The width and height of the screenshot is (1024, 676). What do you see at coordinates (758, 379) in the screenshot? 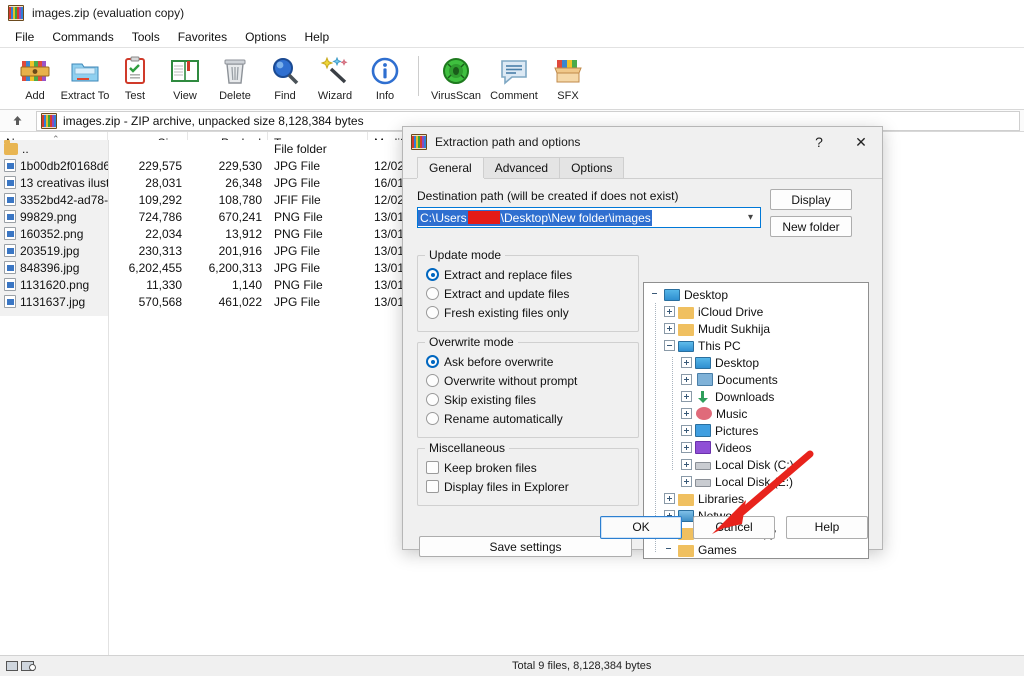
I see `tree-item-documents: Documents` at bounding box center [758, 379].